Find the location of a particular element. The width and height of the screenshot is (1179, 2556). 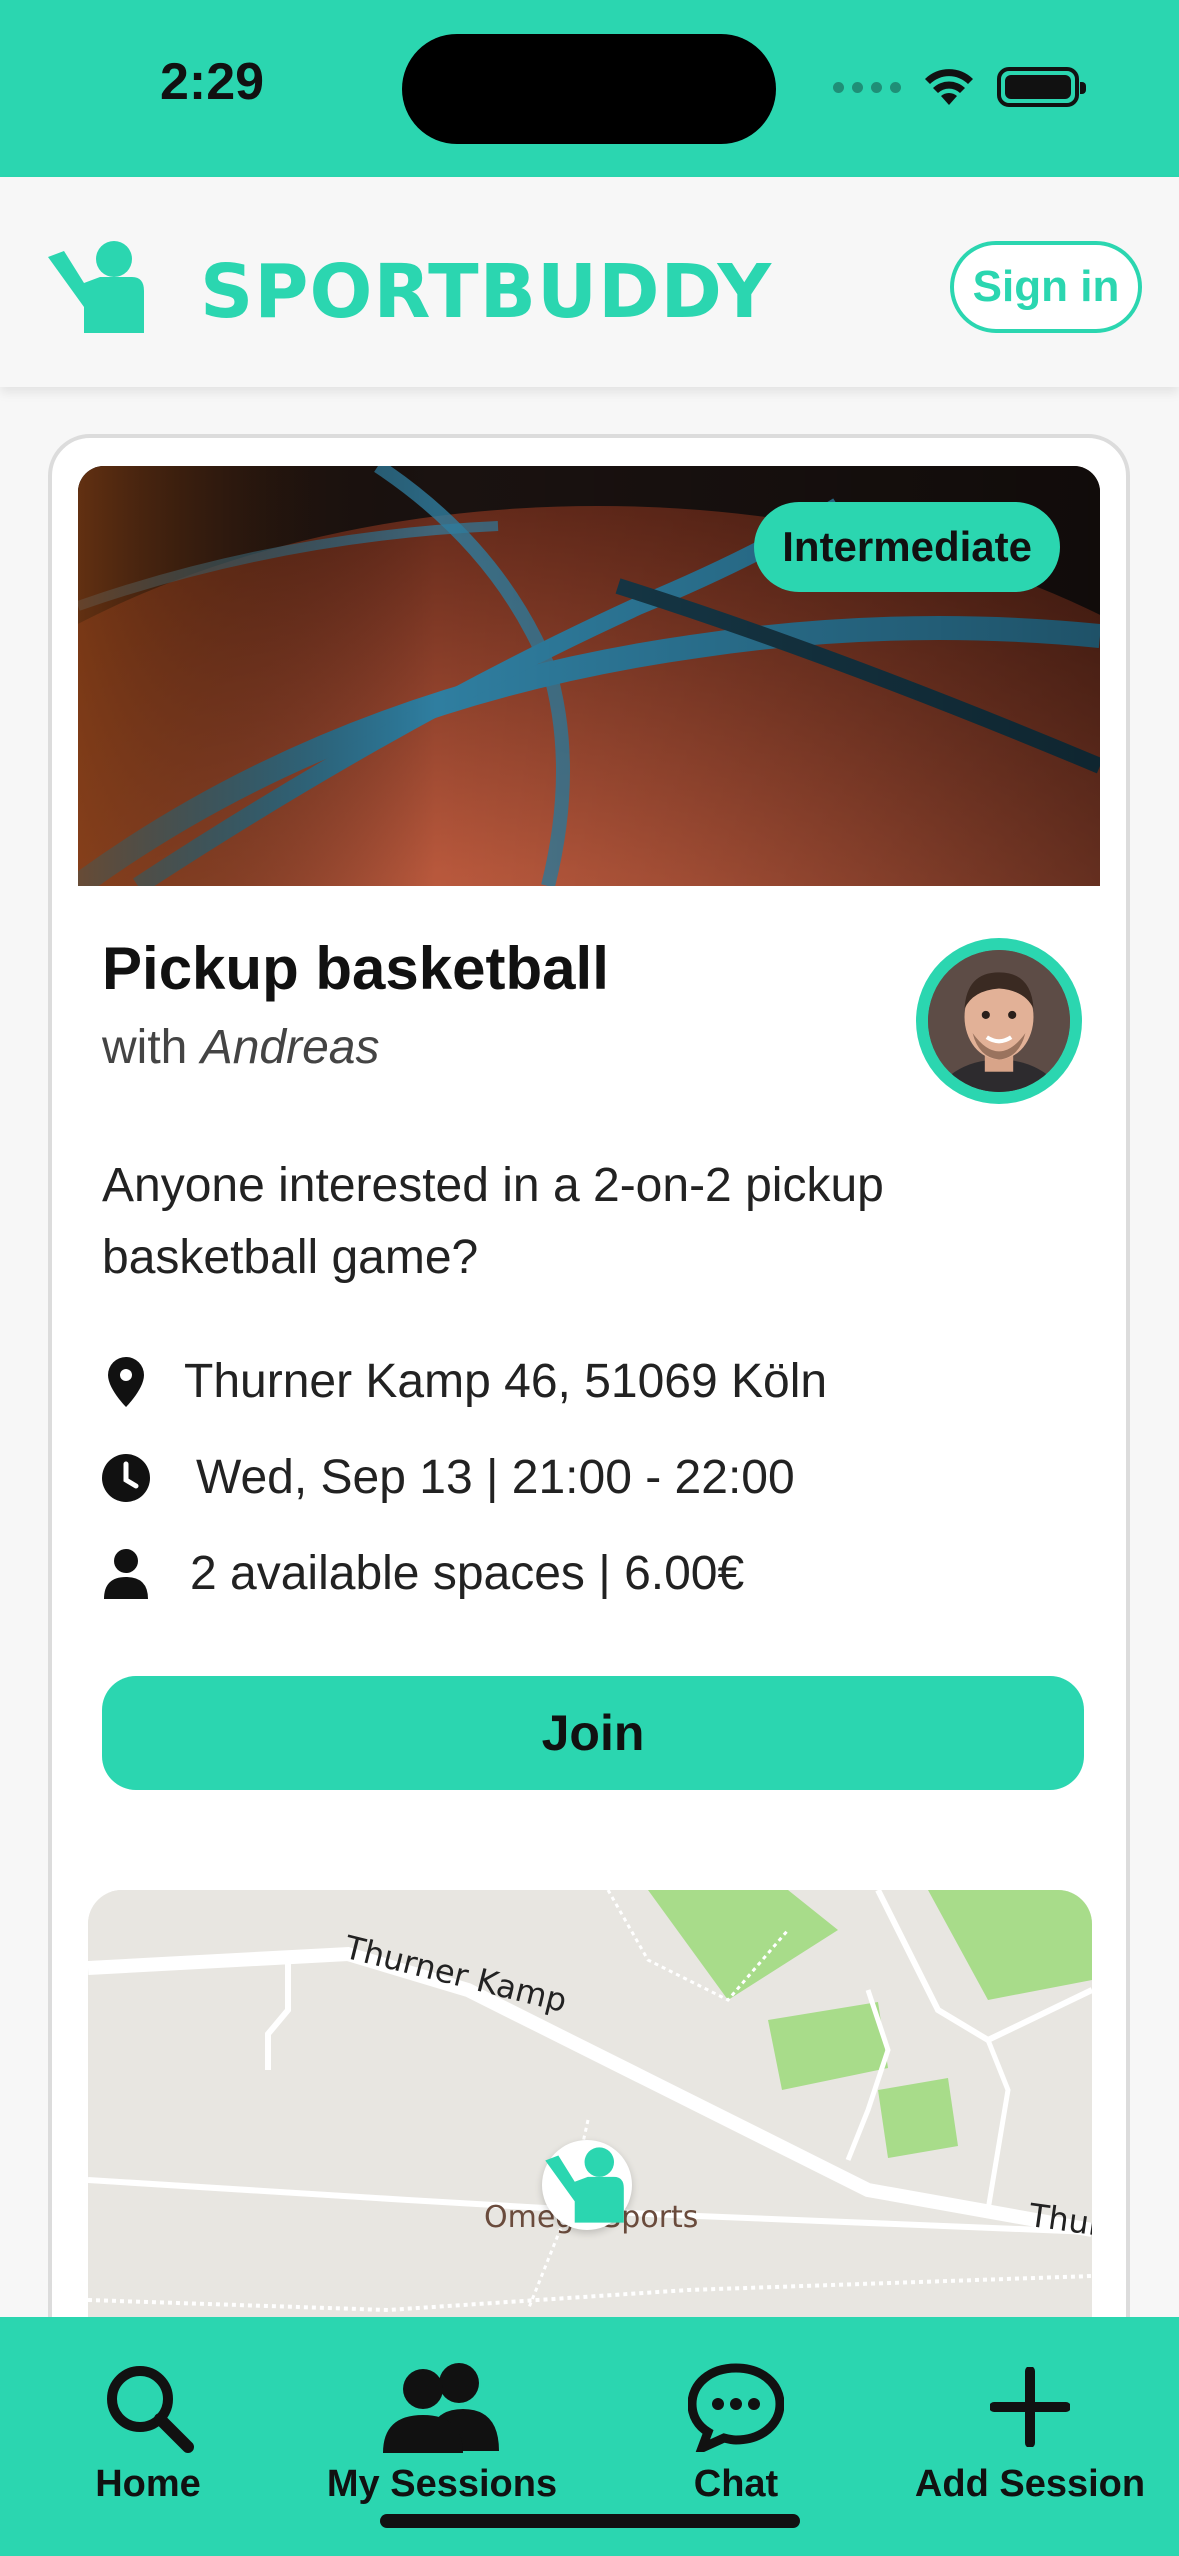

home-indicator is located at coordinates (590, 2521).